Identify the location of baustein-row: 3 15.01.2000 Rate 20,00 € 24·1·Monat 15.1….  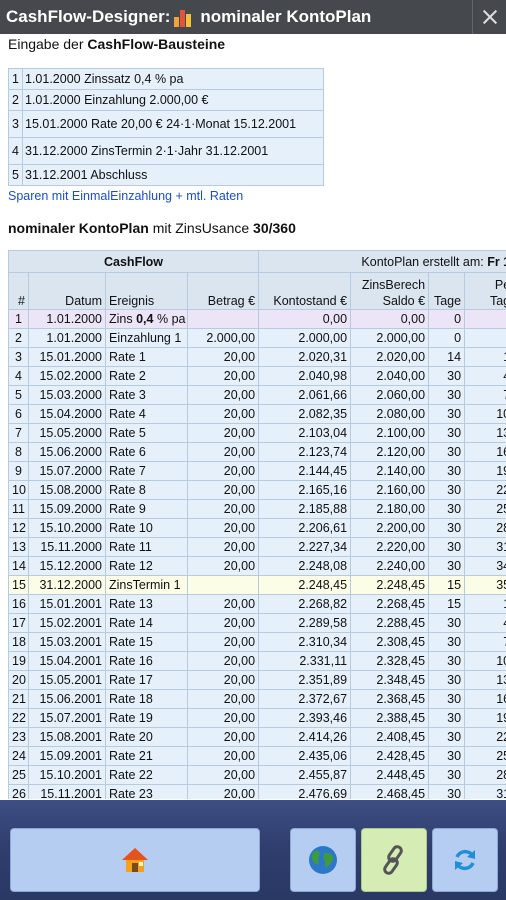
(166, 124).